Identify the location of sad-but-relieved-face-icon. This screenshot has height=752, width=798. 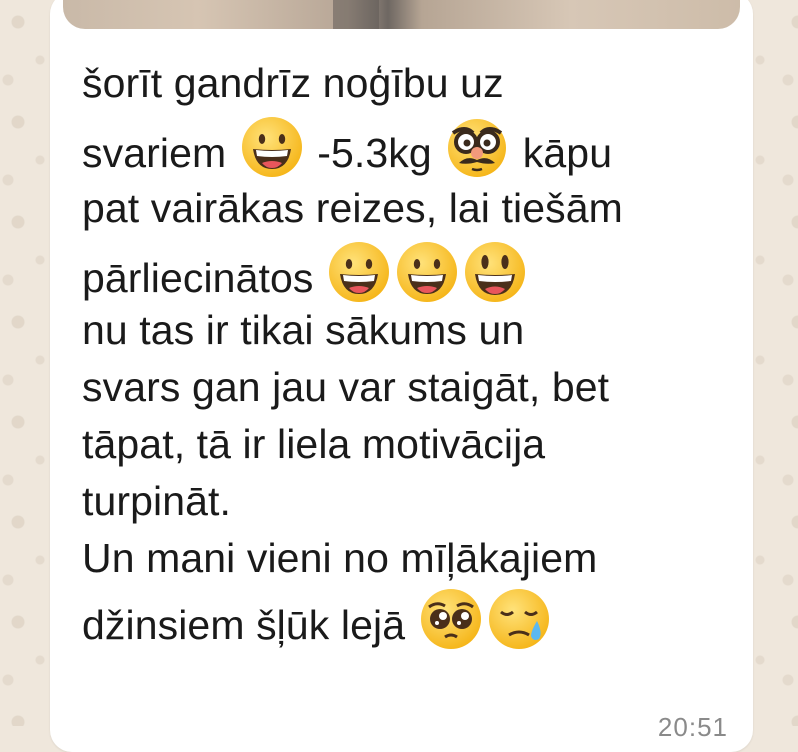
(518, 619).